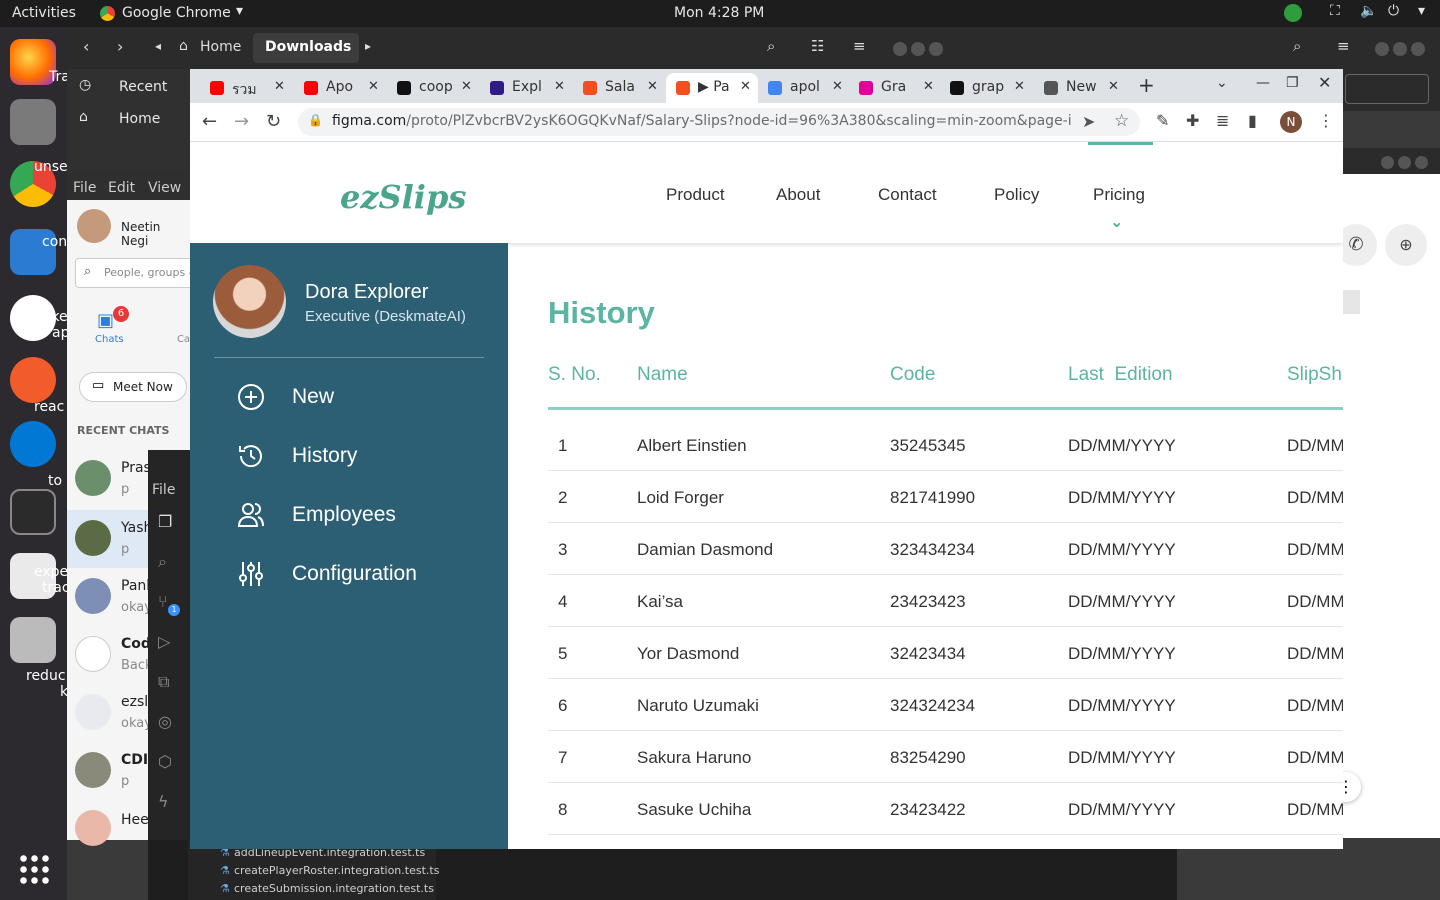 The width and height of the screenshot is (1440, 900). Describe the element at coordinates (273, 121) in the screenshot. I see `reload-icon: ↻` at that location.